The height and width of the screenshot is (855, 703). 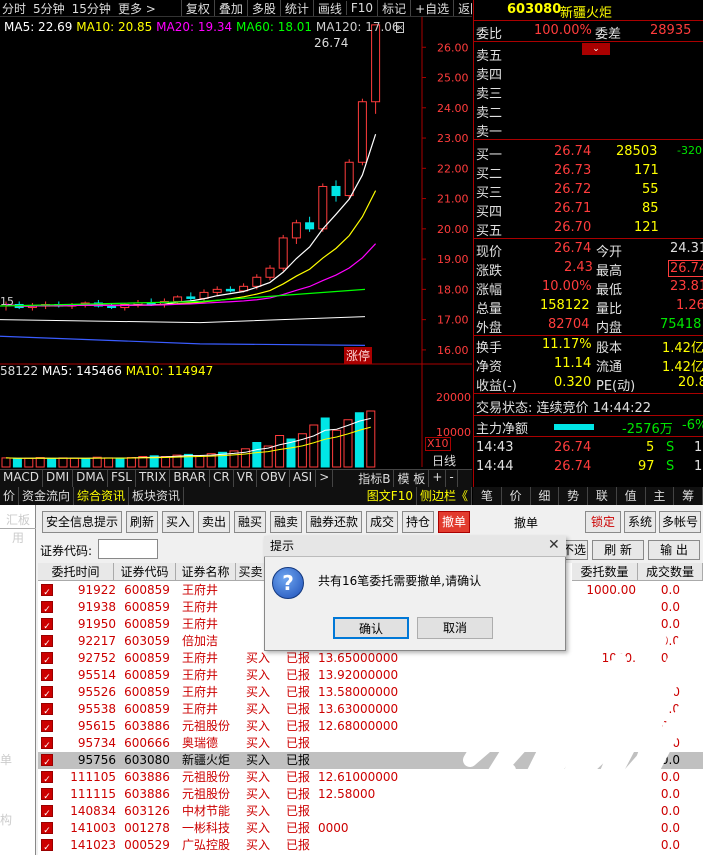 I want to click on cell-price: 12.68000000, so click(x=358, y=726).